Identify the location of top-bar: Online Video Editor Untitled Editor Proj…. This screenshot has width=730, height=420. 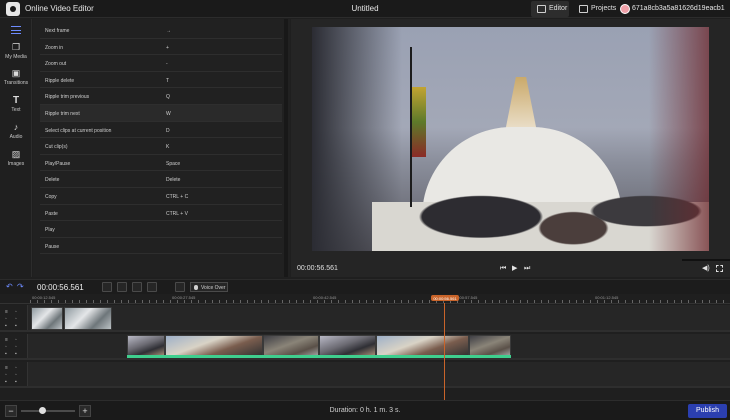
(365, 9).